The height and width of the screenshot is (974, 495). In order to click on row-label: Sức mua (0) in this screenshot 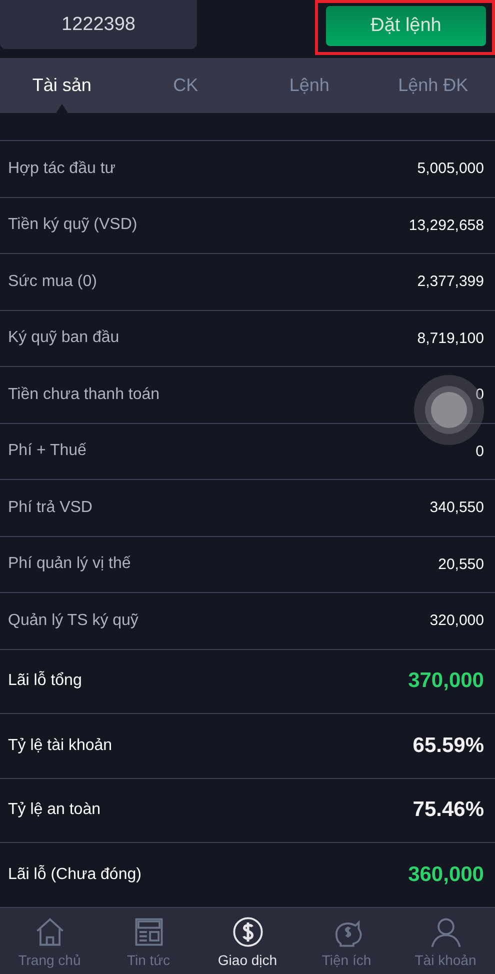, I will do `click(52, 281)`.